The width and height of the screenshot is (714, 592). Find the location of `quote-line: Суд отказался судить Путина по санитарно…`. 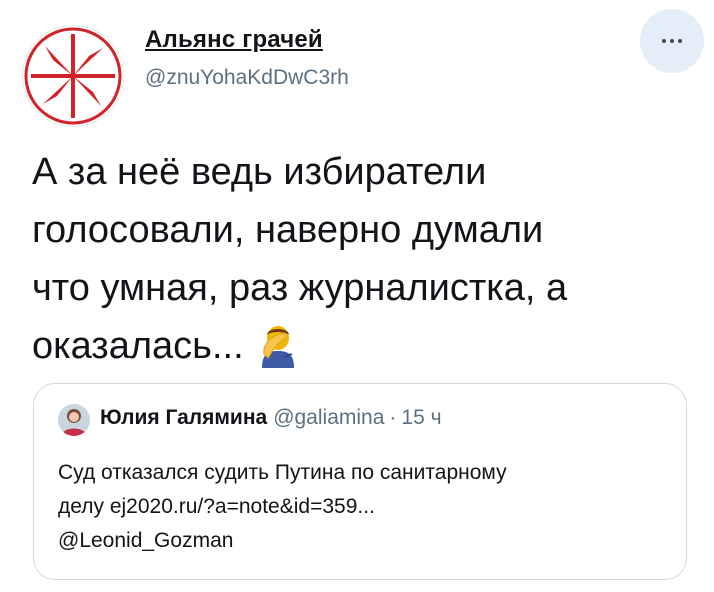

quote-line: Суд отказался судить Путина по санитарно… is located at coordinates (282, 472).